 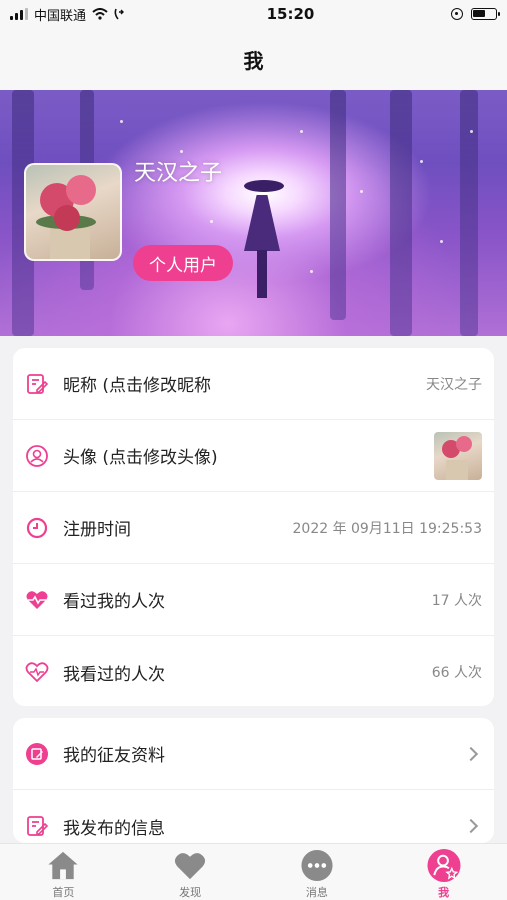 I want to click on visited-row: 我看过的人次 66 人次, so click(x=253, y=671).